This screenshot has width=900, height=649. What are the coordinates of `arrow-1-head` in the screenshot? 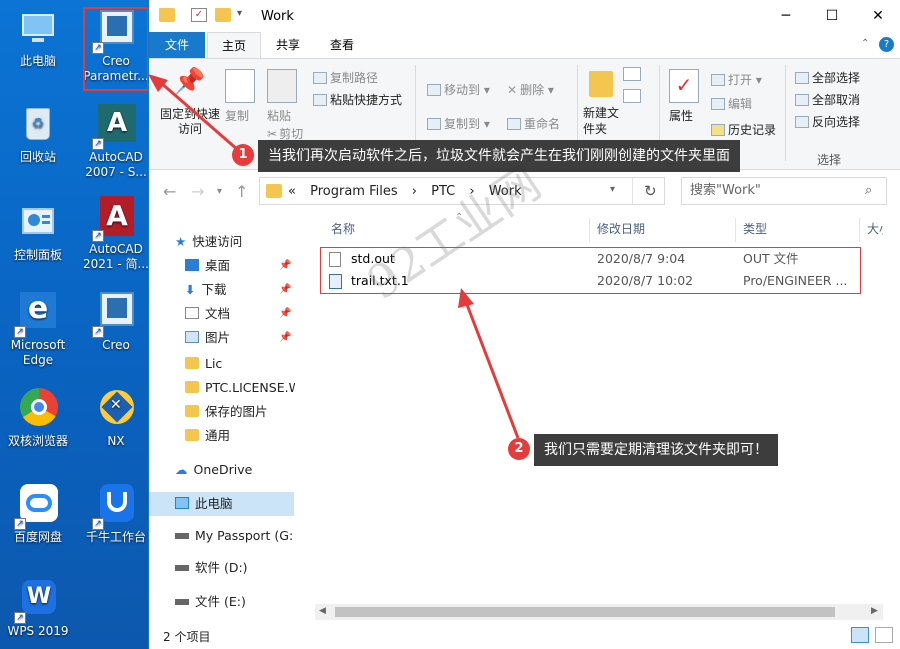 It's located at (158, 83).